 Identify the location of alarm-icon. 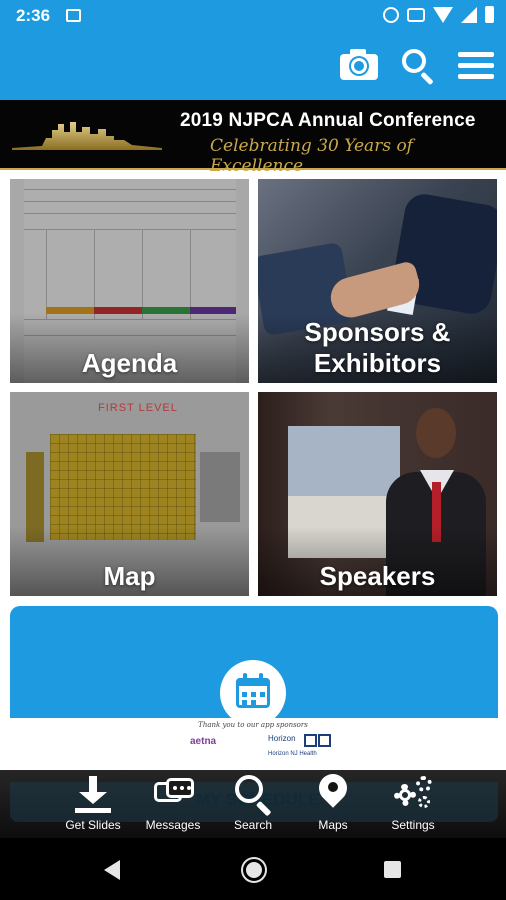
(391, 14).